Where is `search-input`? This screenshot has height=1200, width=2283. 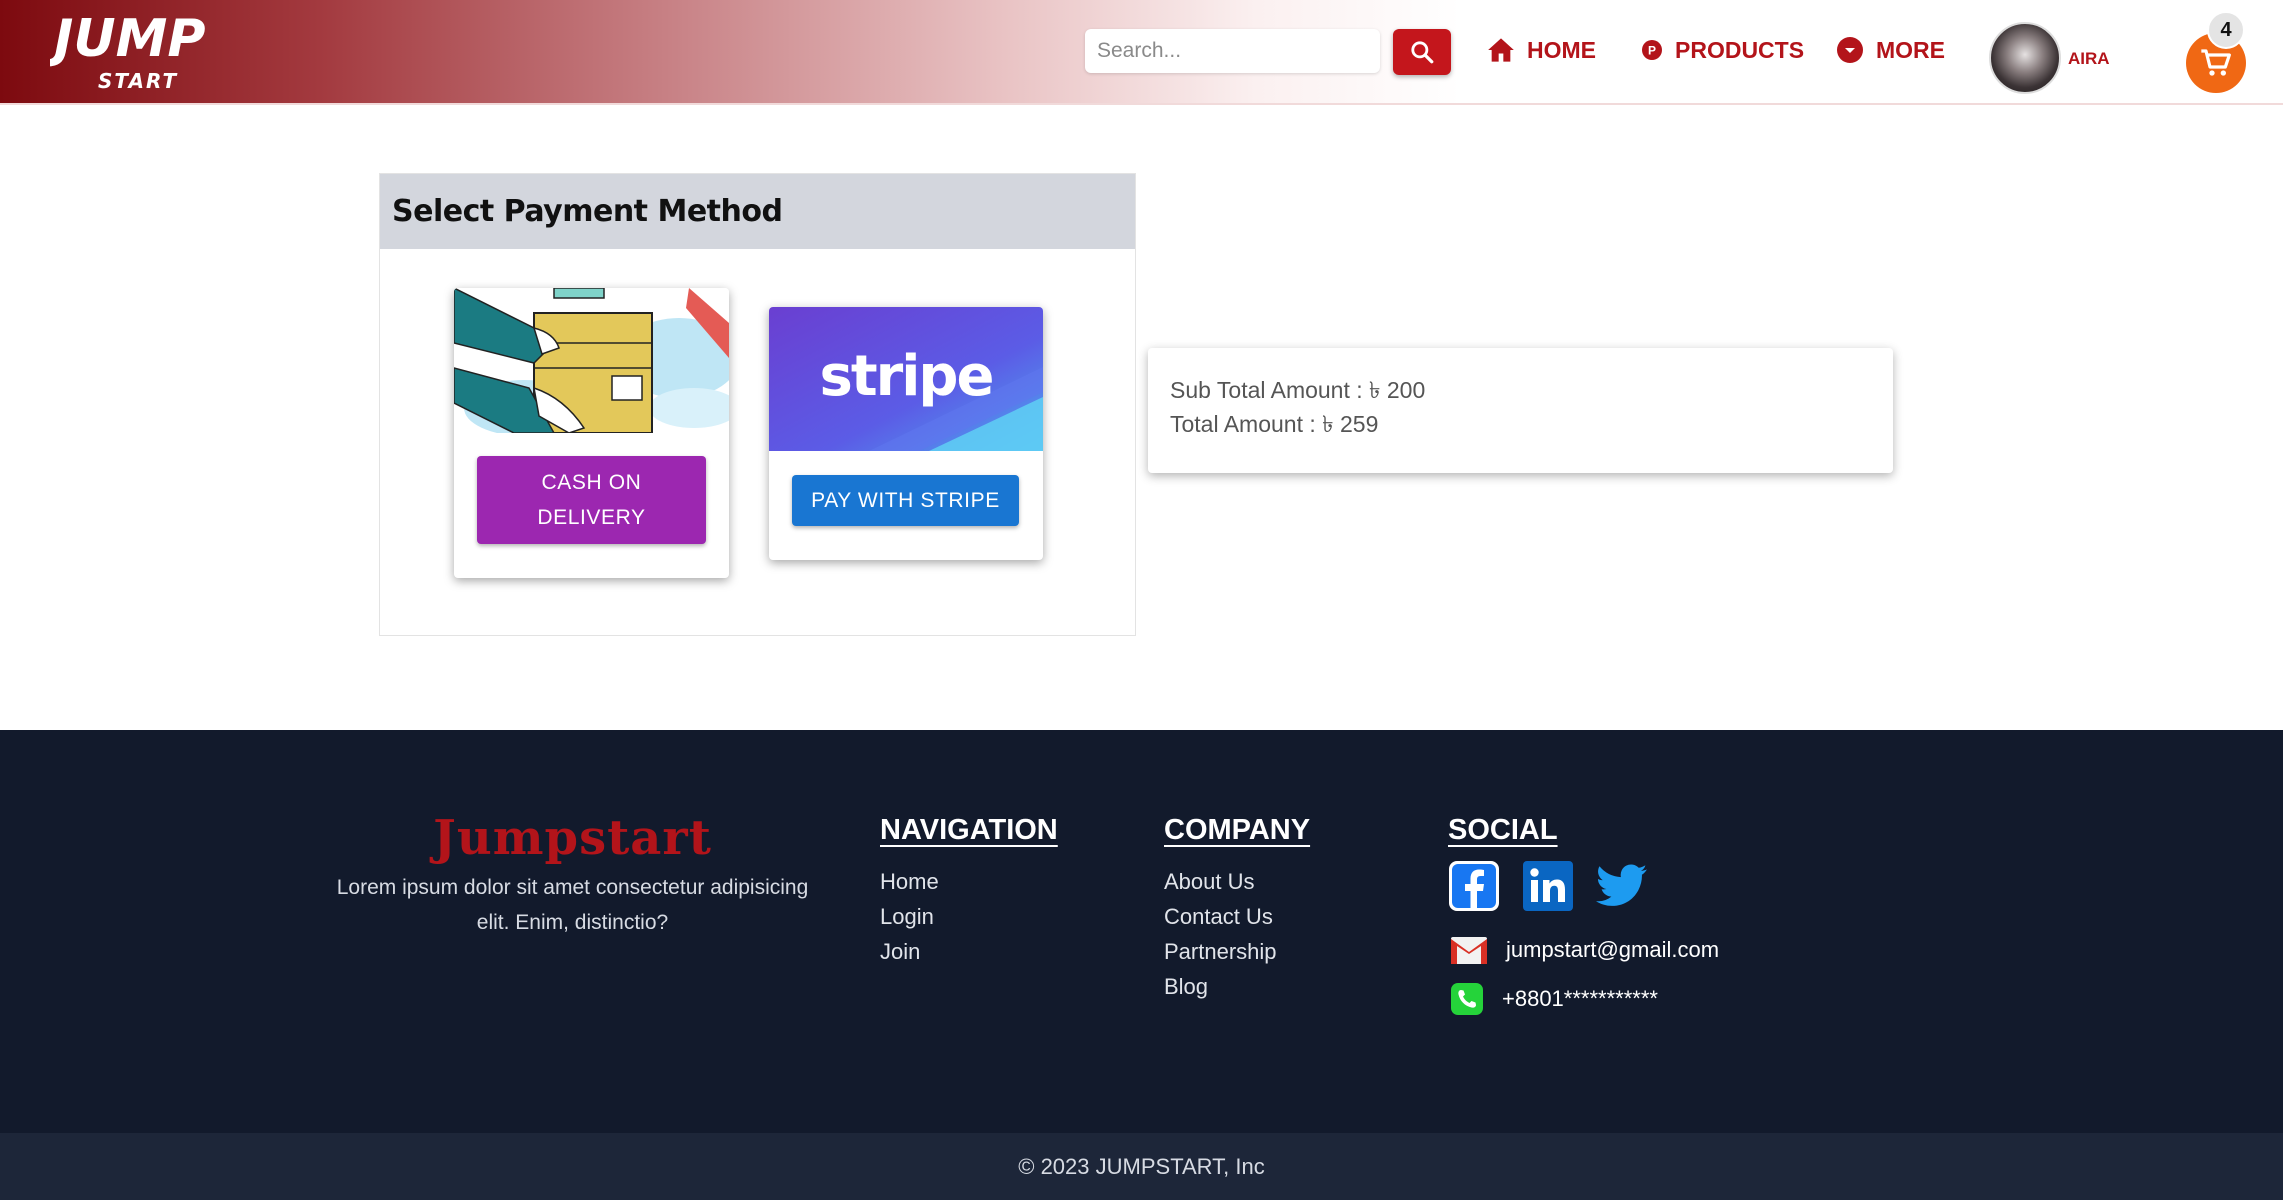
search-input is located at coordinates (1232, 51).